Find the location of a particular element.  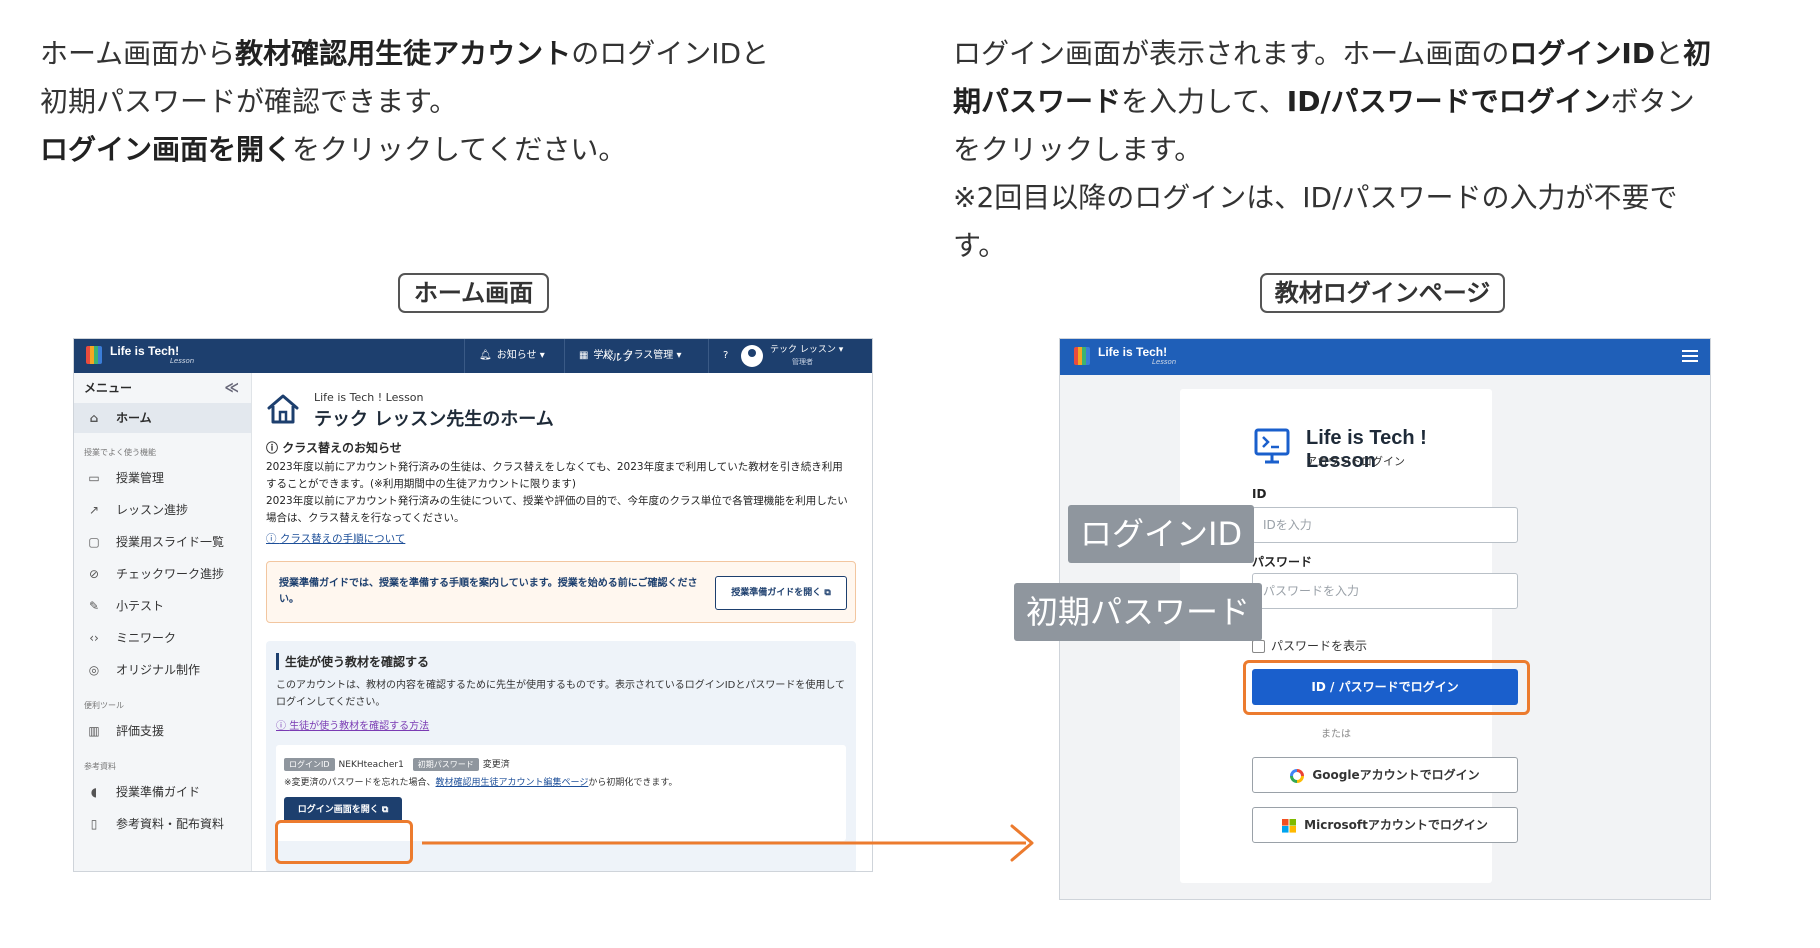

user-menu: テック レッスン ▾ 管理者 is located at coordinates (806, 356).